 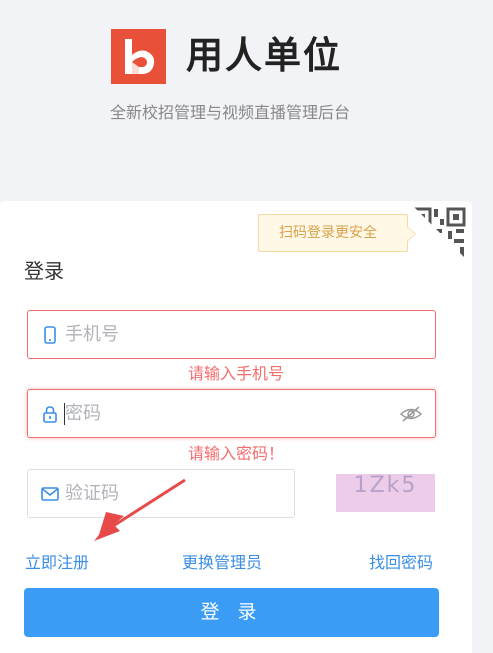 I want to click on password-input-placeholder: 密码, so click(x=83, y=413).